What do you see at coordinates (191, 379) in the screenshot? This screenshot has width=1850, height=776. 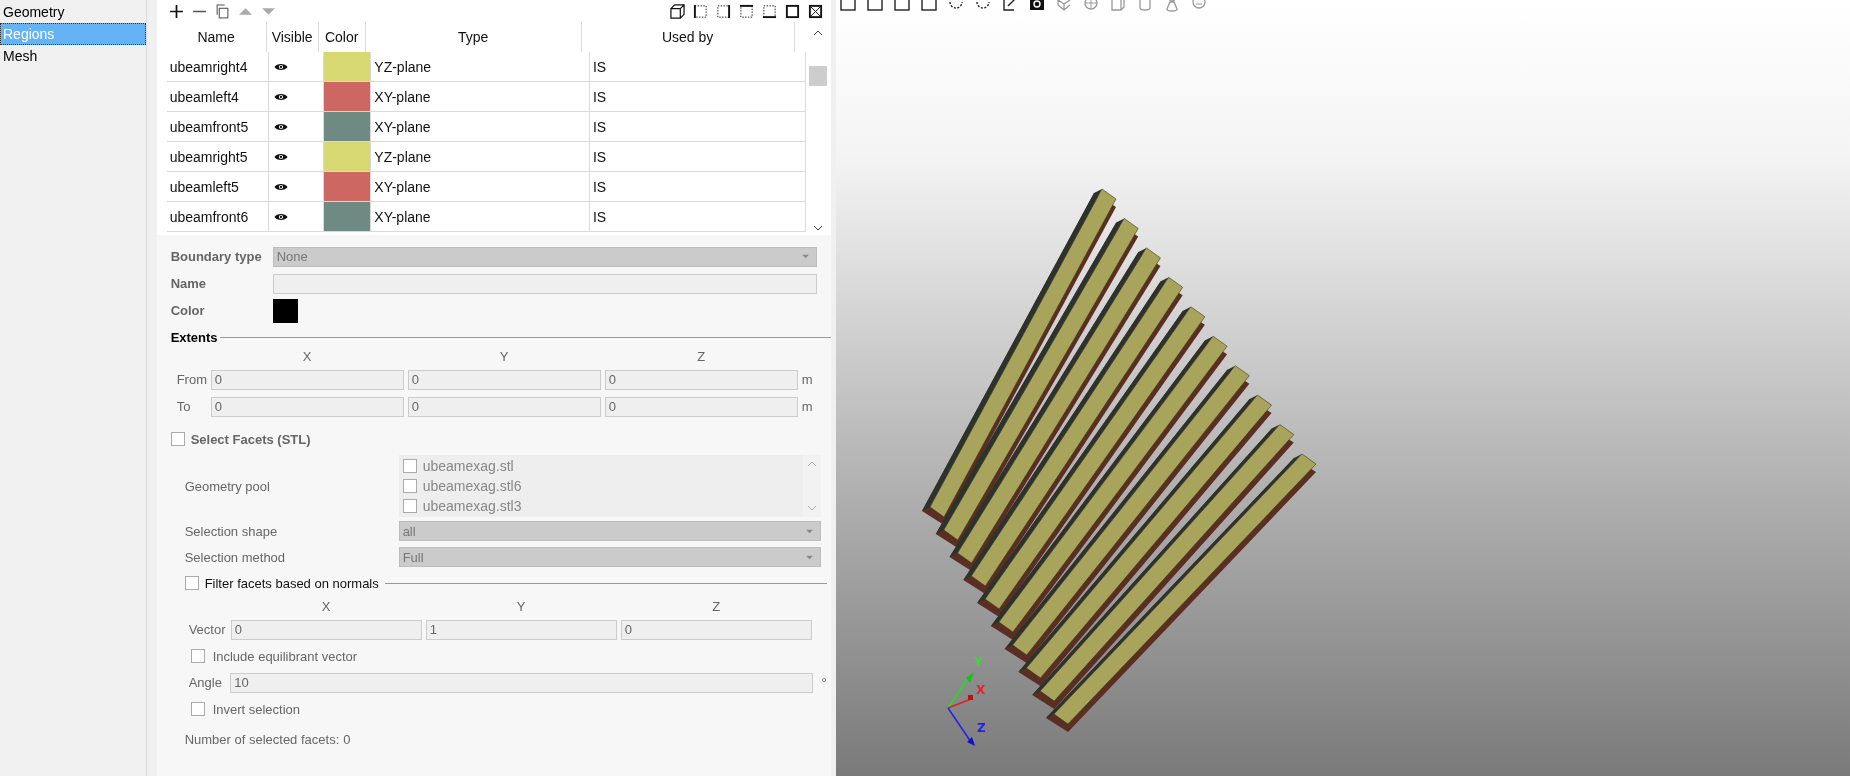 I see `field-label: From` at bounding box center [191, 379].